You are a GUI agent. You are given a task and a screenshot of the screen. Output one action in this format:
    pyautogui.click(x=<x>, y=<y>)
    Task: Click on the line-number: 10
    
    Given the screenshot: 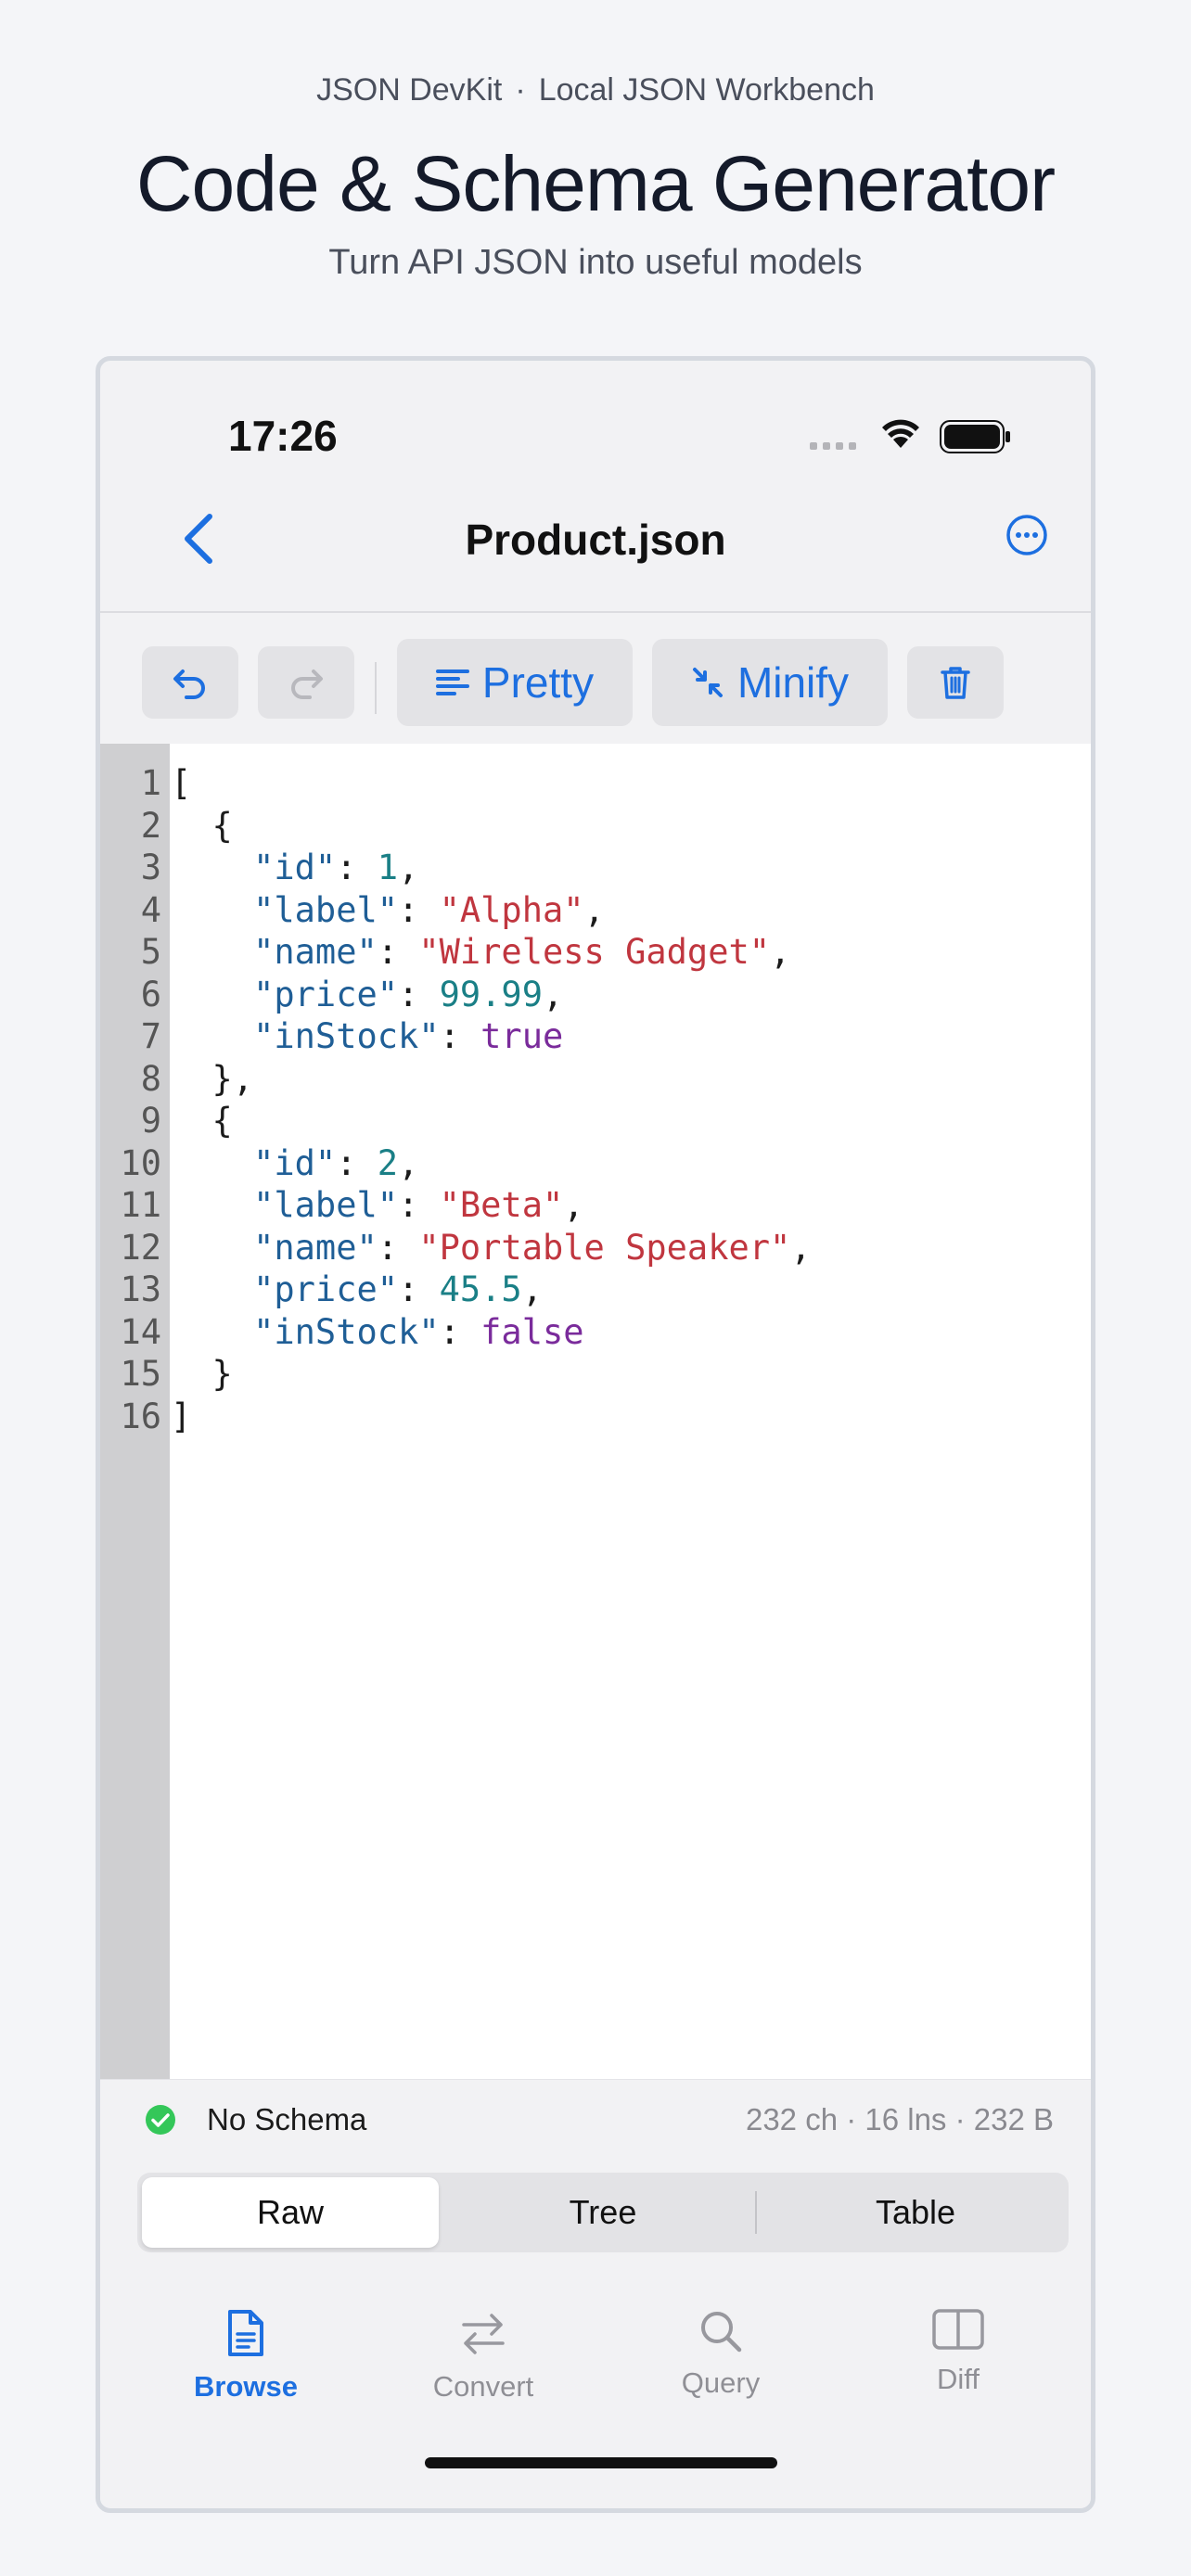 What is the action you would take?
    pyautogui.click(x=140, y=1163)
    